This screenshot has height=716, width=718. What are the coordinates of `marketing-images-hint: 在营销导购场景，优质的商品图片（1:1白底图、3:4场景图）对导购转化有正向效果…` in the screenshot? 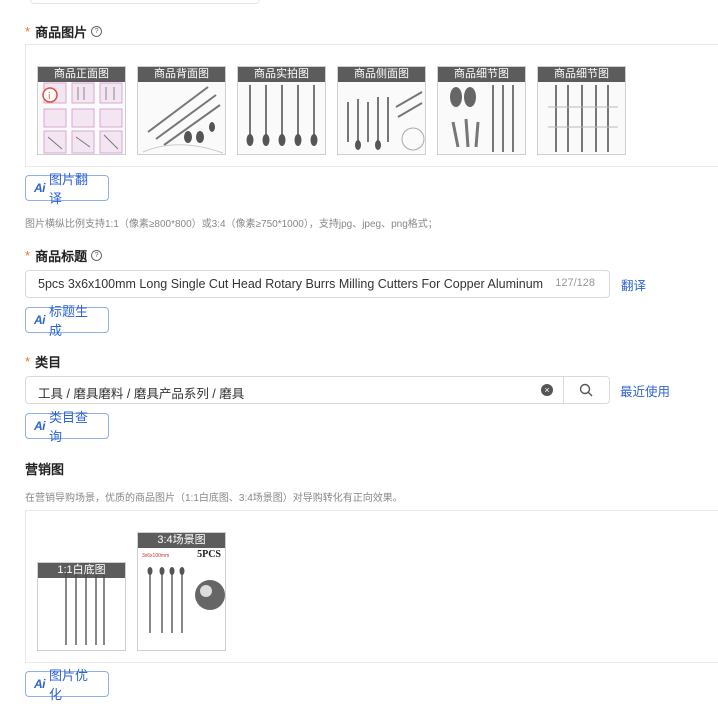 It's located at (214, 498).